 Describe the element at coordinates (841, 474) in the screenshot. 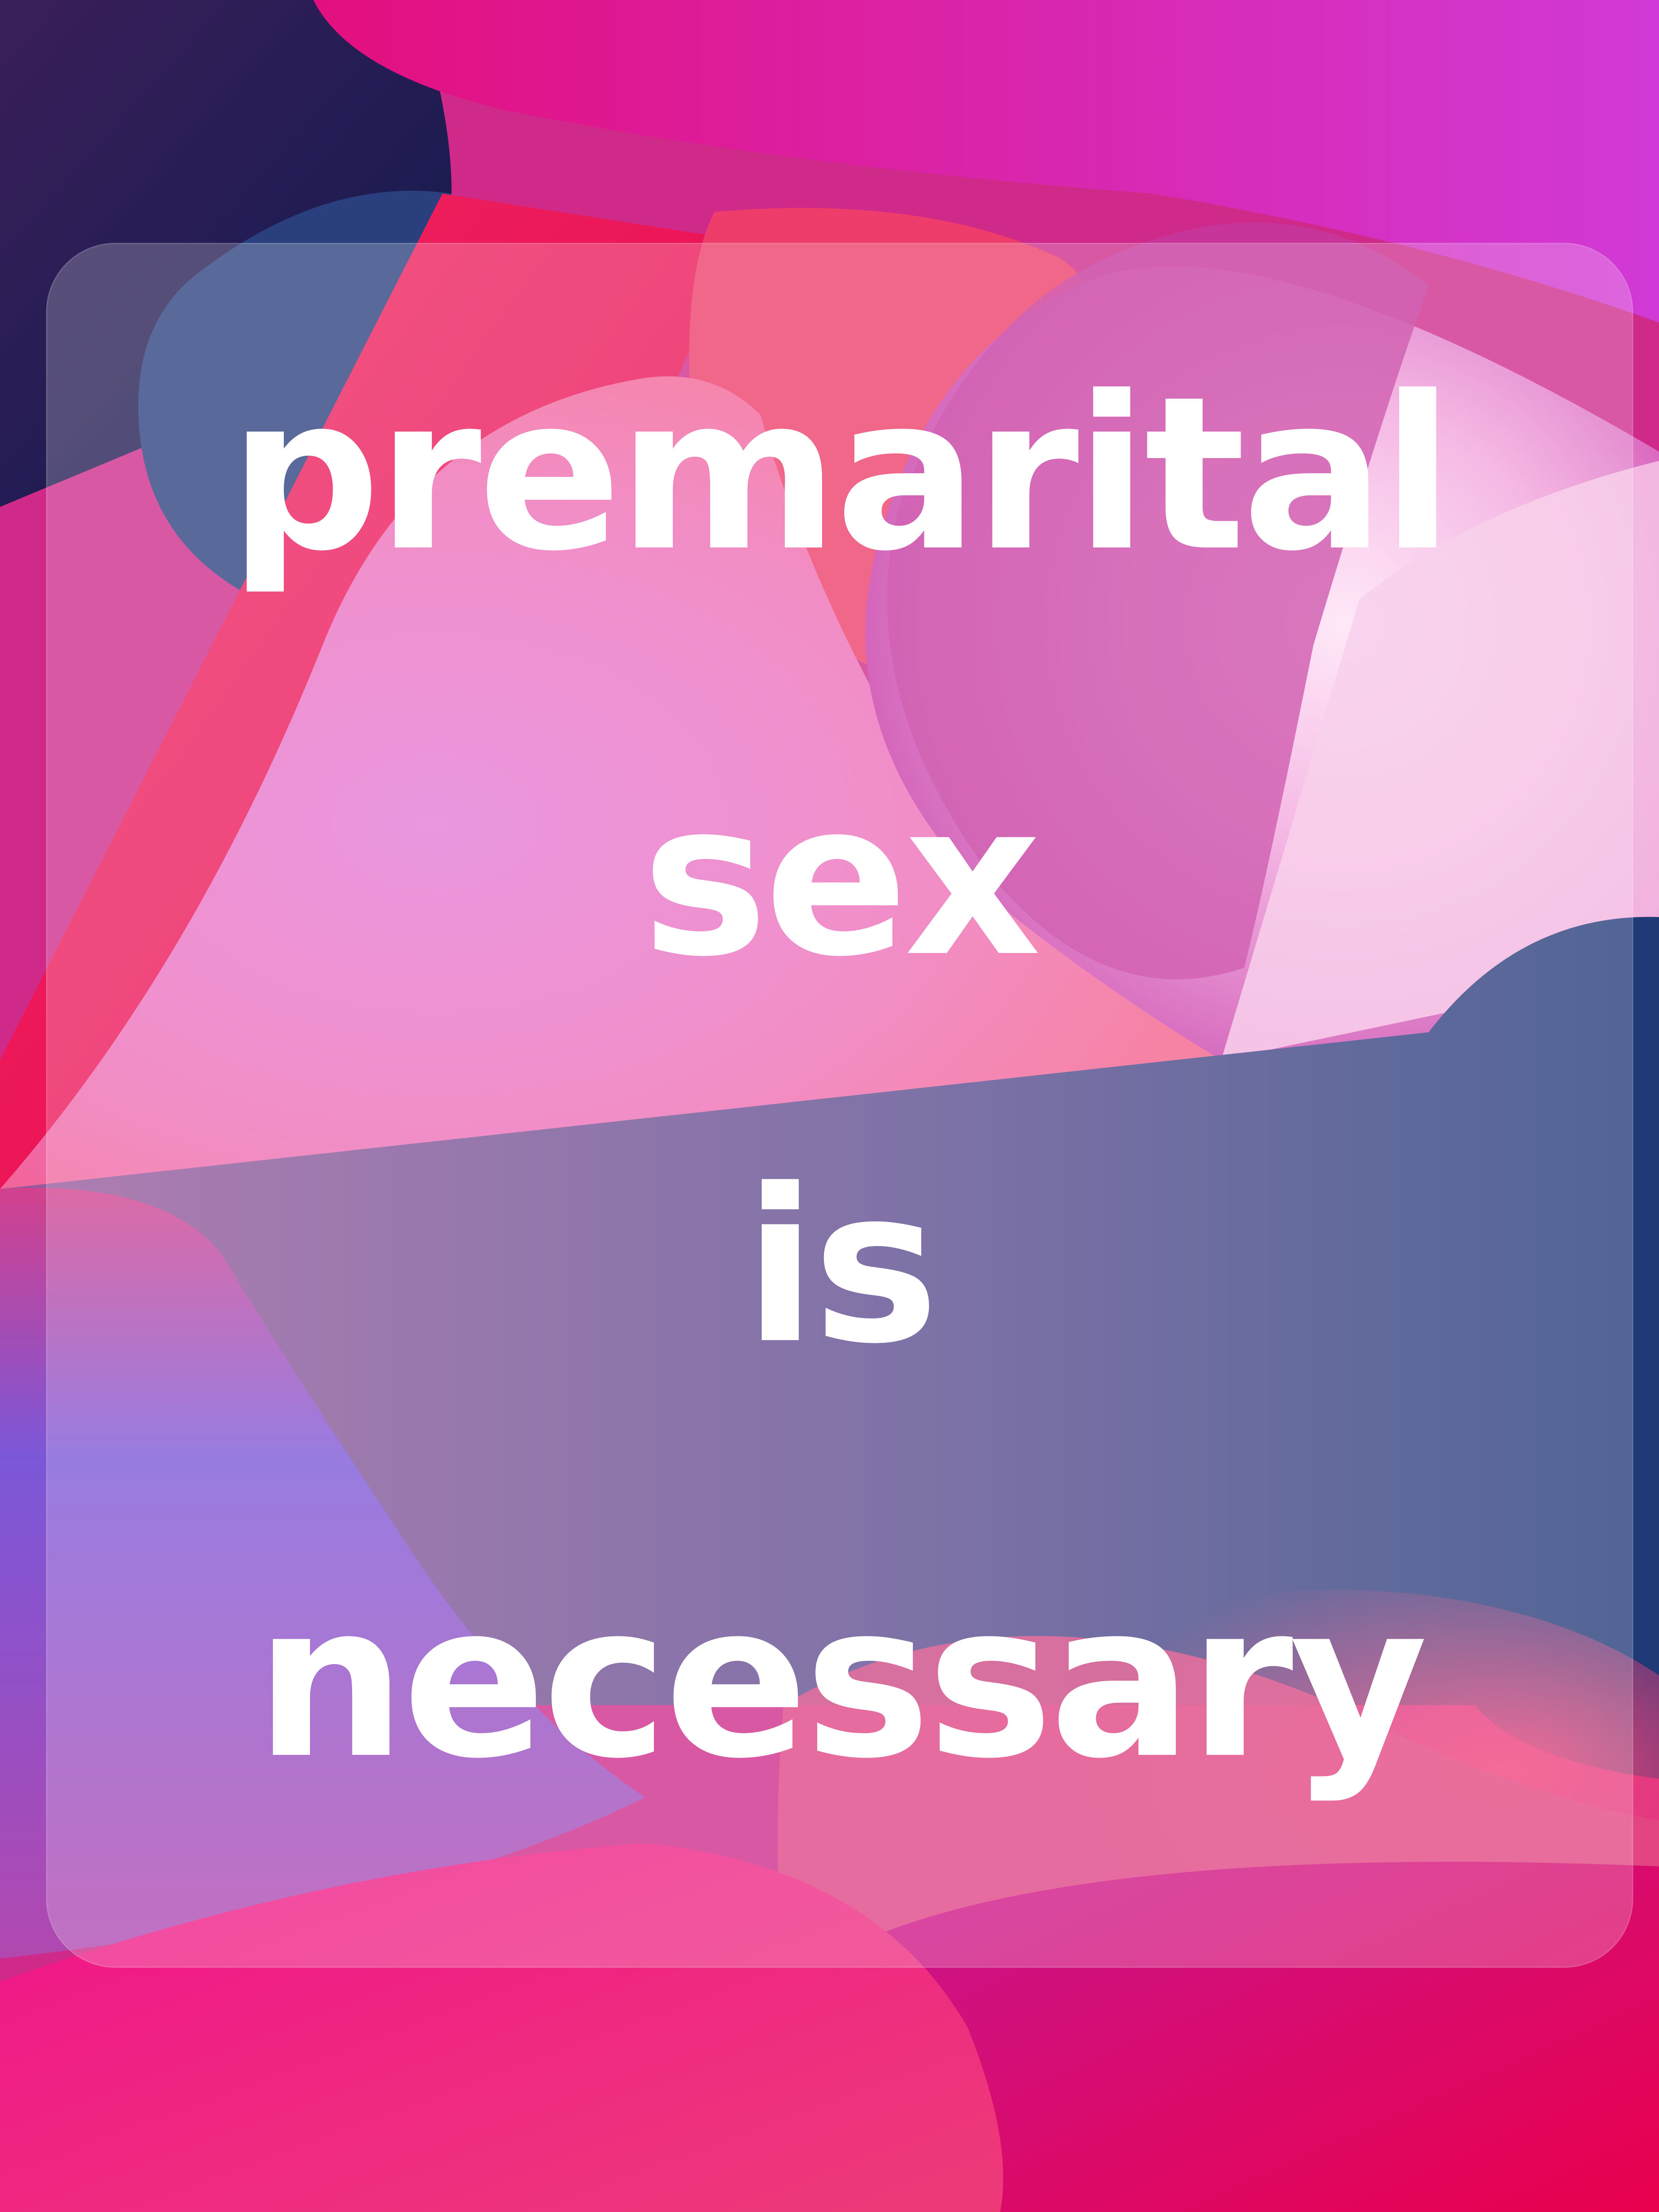

I see `headline-line-1: premarital` at that location.